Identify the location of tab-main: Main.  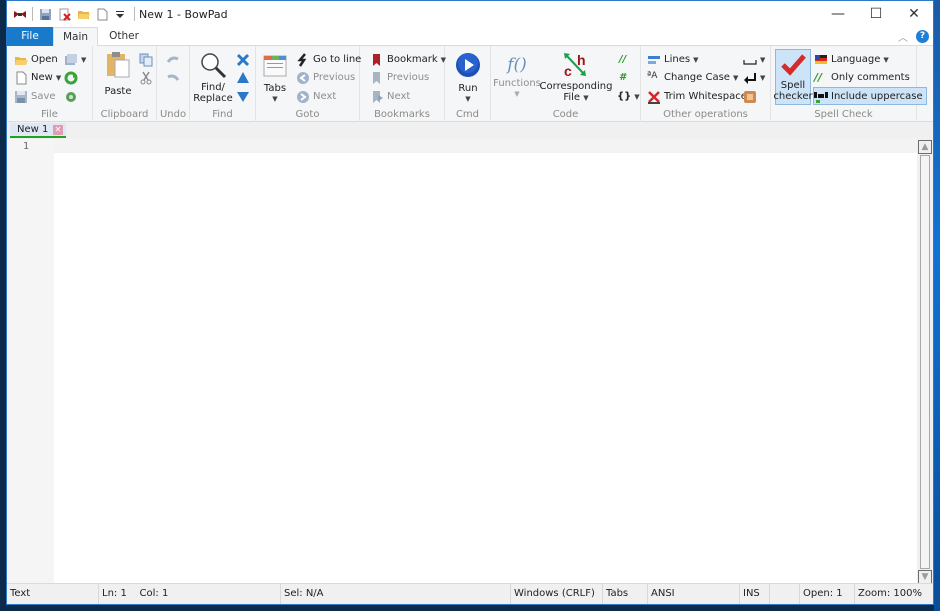
(75, 37).